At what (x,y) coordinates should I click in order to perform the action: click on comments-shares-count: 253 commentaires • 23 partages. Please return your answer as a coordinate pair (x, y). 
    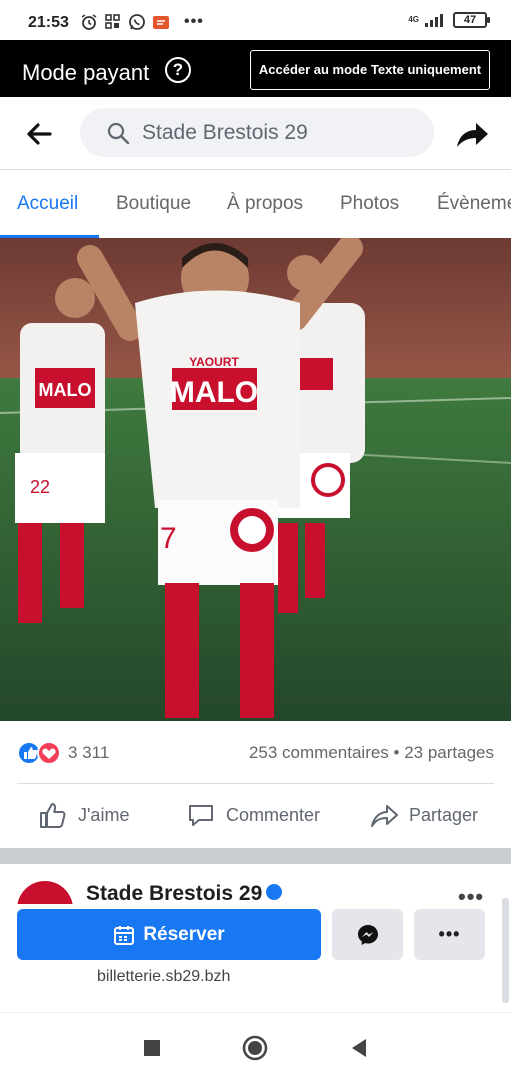
    Looking at the image, I should click on (371, 753).